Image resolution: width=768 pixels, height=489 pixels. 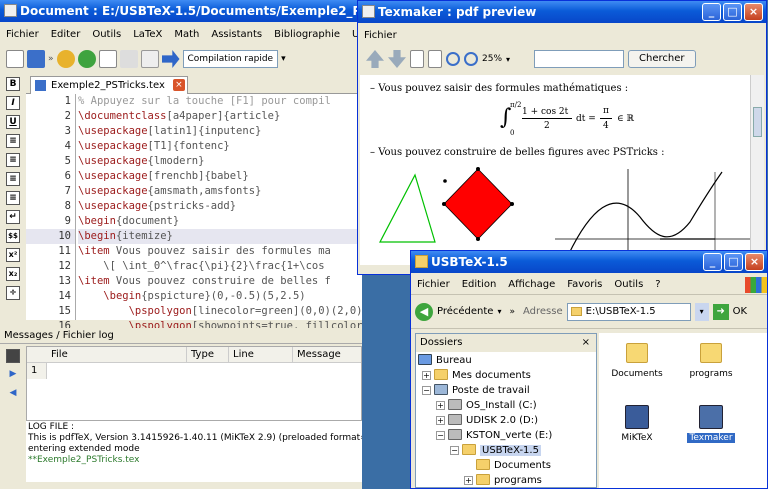 What do you see at coordinates (13, 84) in the screenshot?
I see `bold-button: B` at bounding box center [13, 84].